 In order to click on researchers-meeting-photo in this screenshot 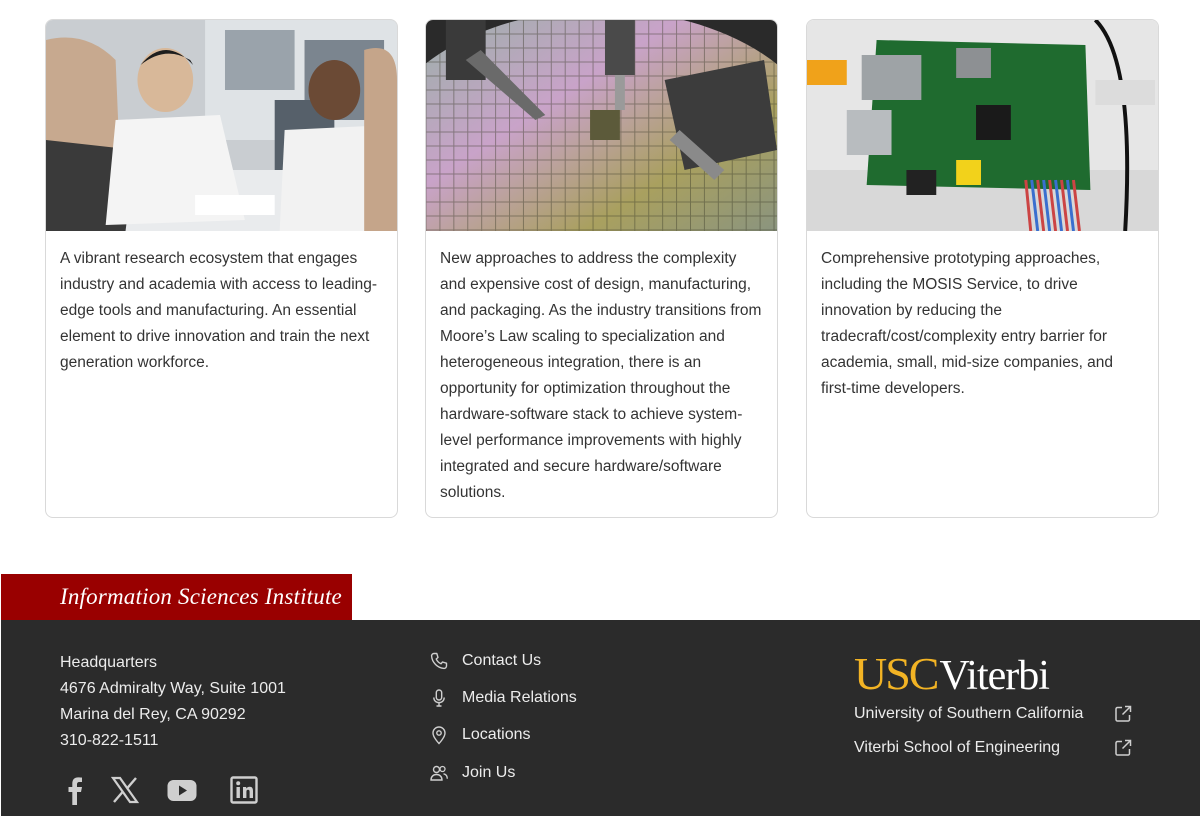, I will do `click(221, 125)`.